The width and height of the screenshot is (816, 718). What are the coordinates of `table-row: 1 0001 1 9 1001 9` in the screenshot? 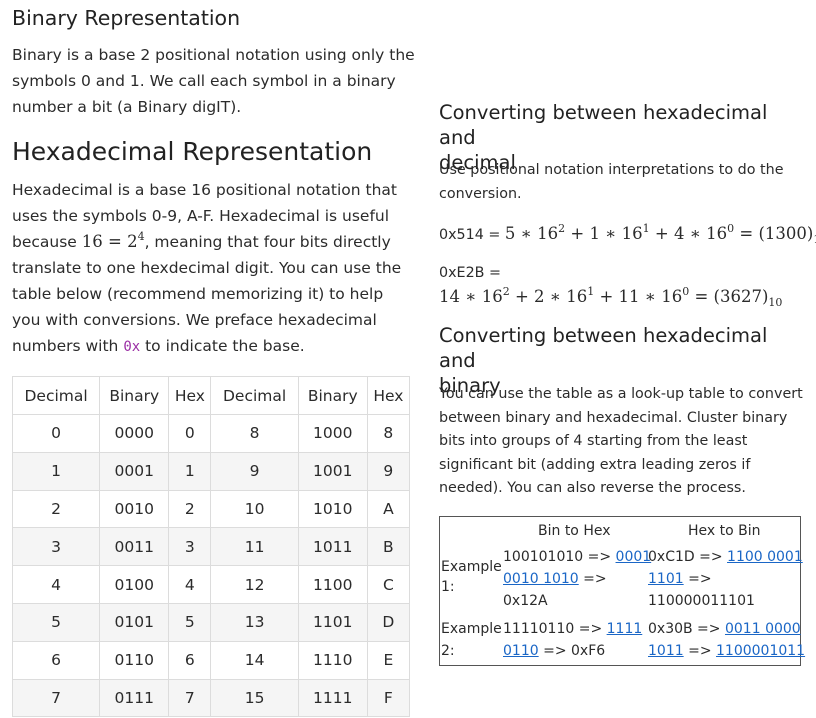 It's located at (211, 471).